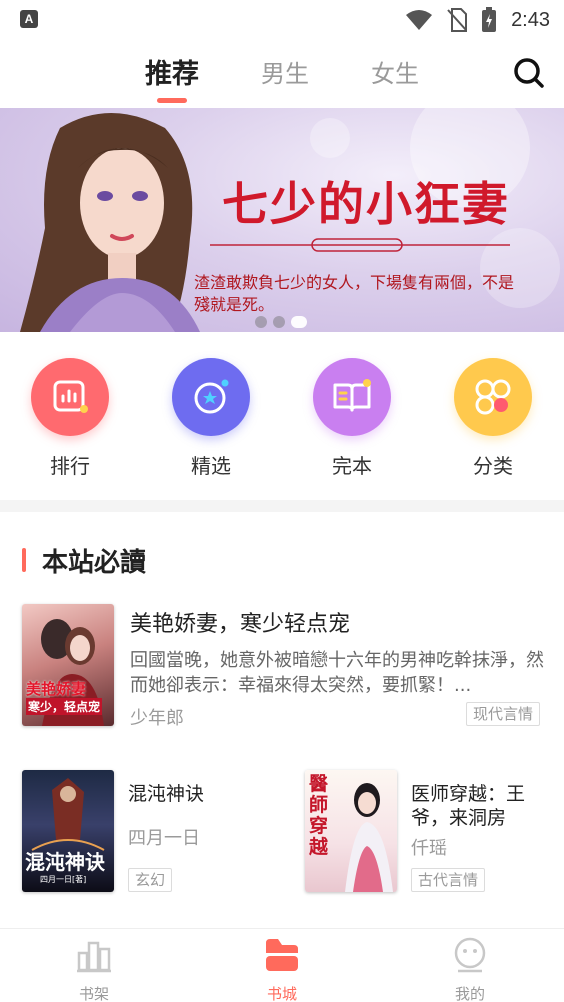  What do you see at coordinates (70, 466) in the screenshot?
I see `category-label: 排行` at bounding box center [70, 466].